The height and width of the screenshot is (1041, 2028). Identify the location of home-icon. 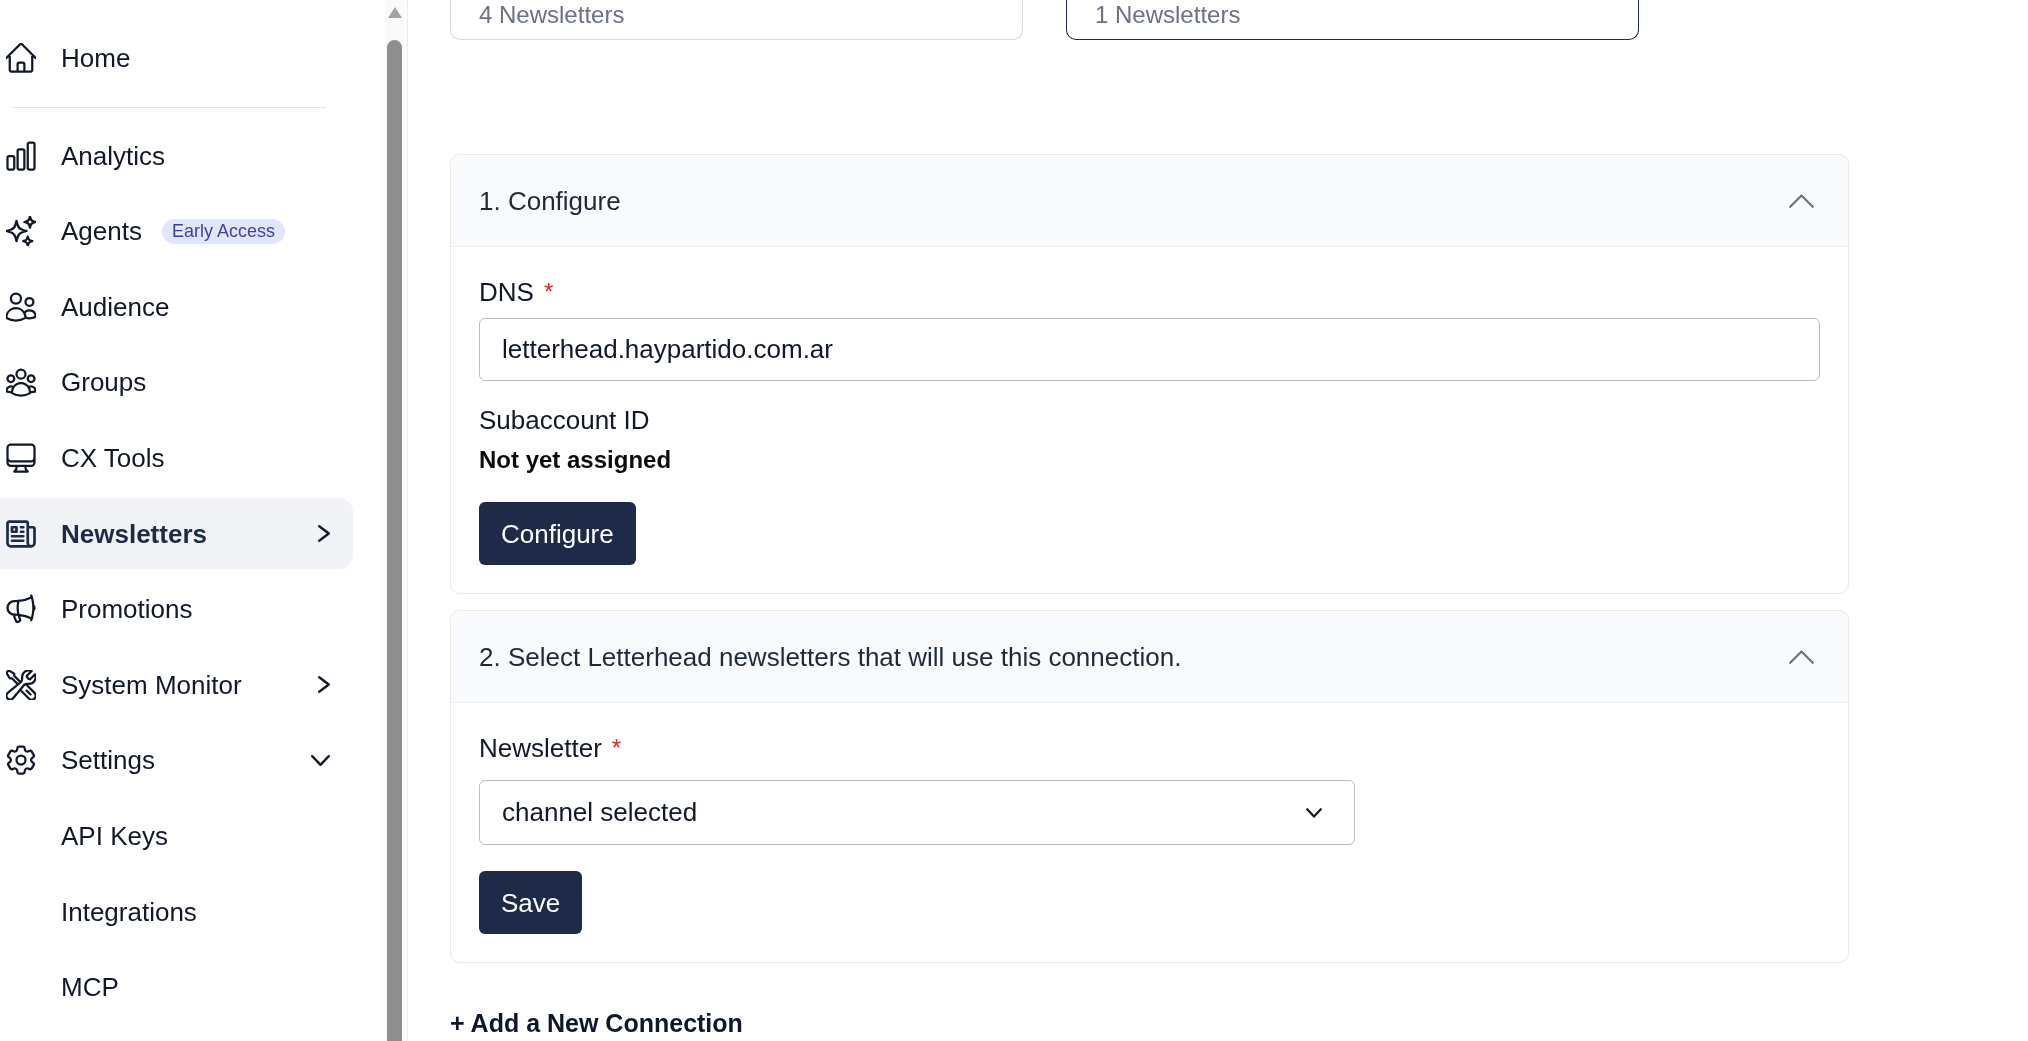
(21, 57).